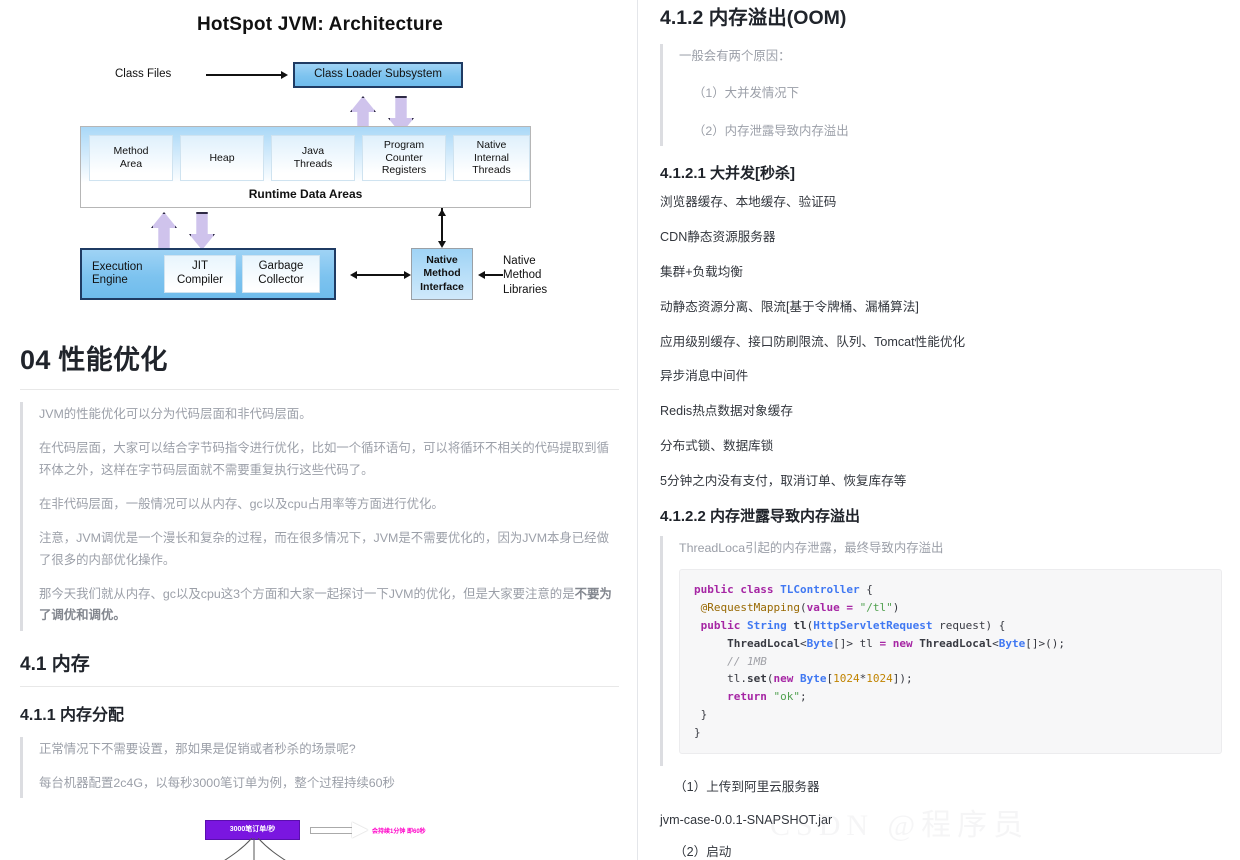 This screenshot has width=1240, height=860. What do you see at coordinates (164, 231) in the screenshot?
I see `engine-up-arrow-icon` at bounding box center [164, 231].